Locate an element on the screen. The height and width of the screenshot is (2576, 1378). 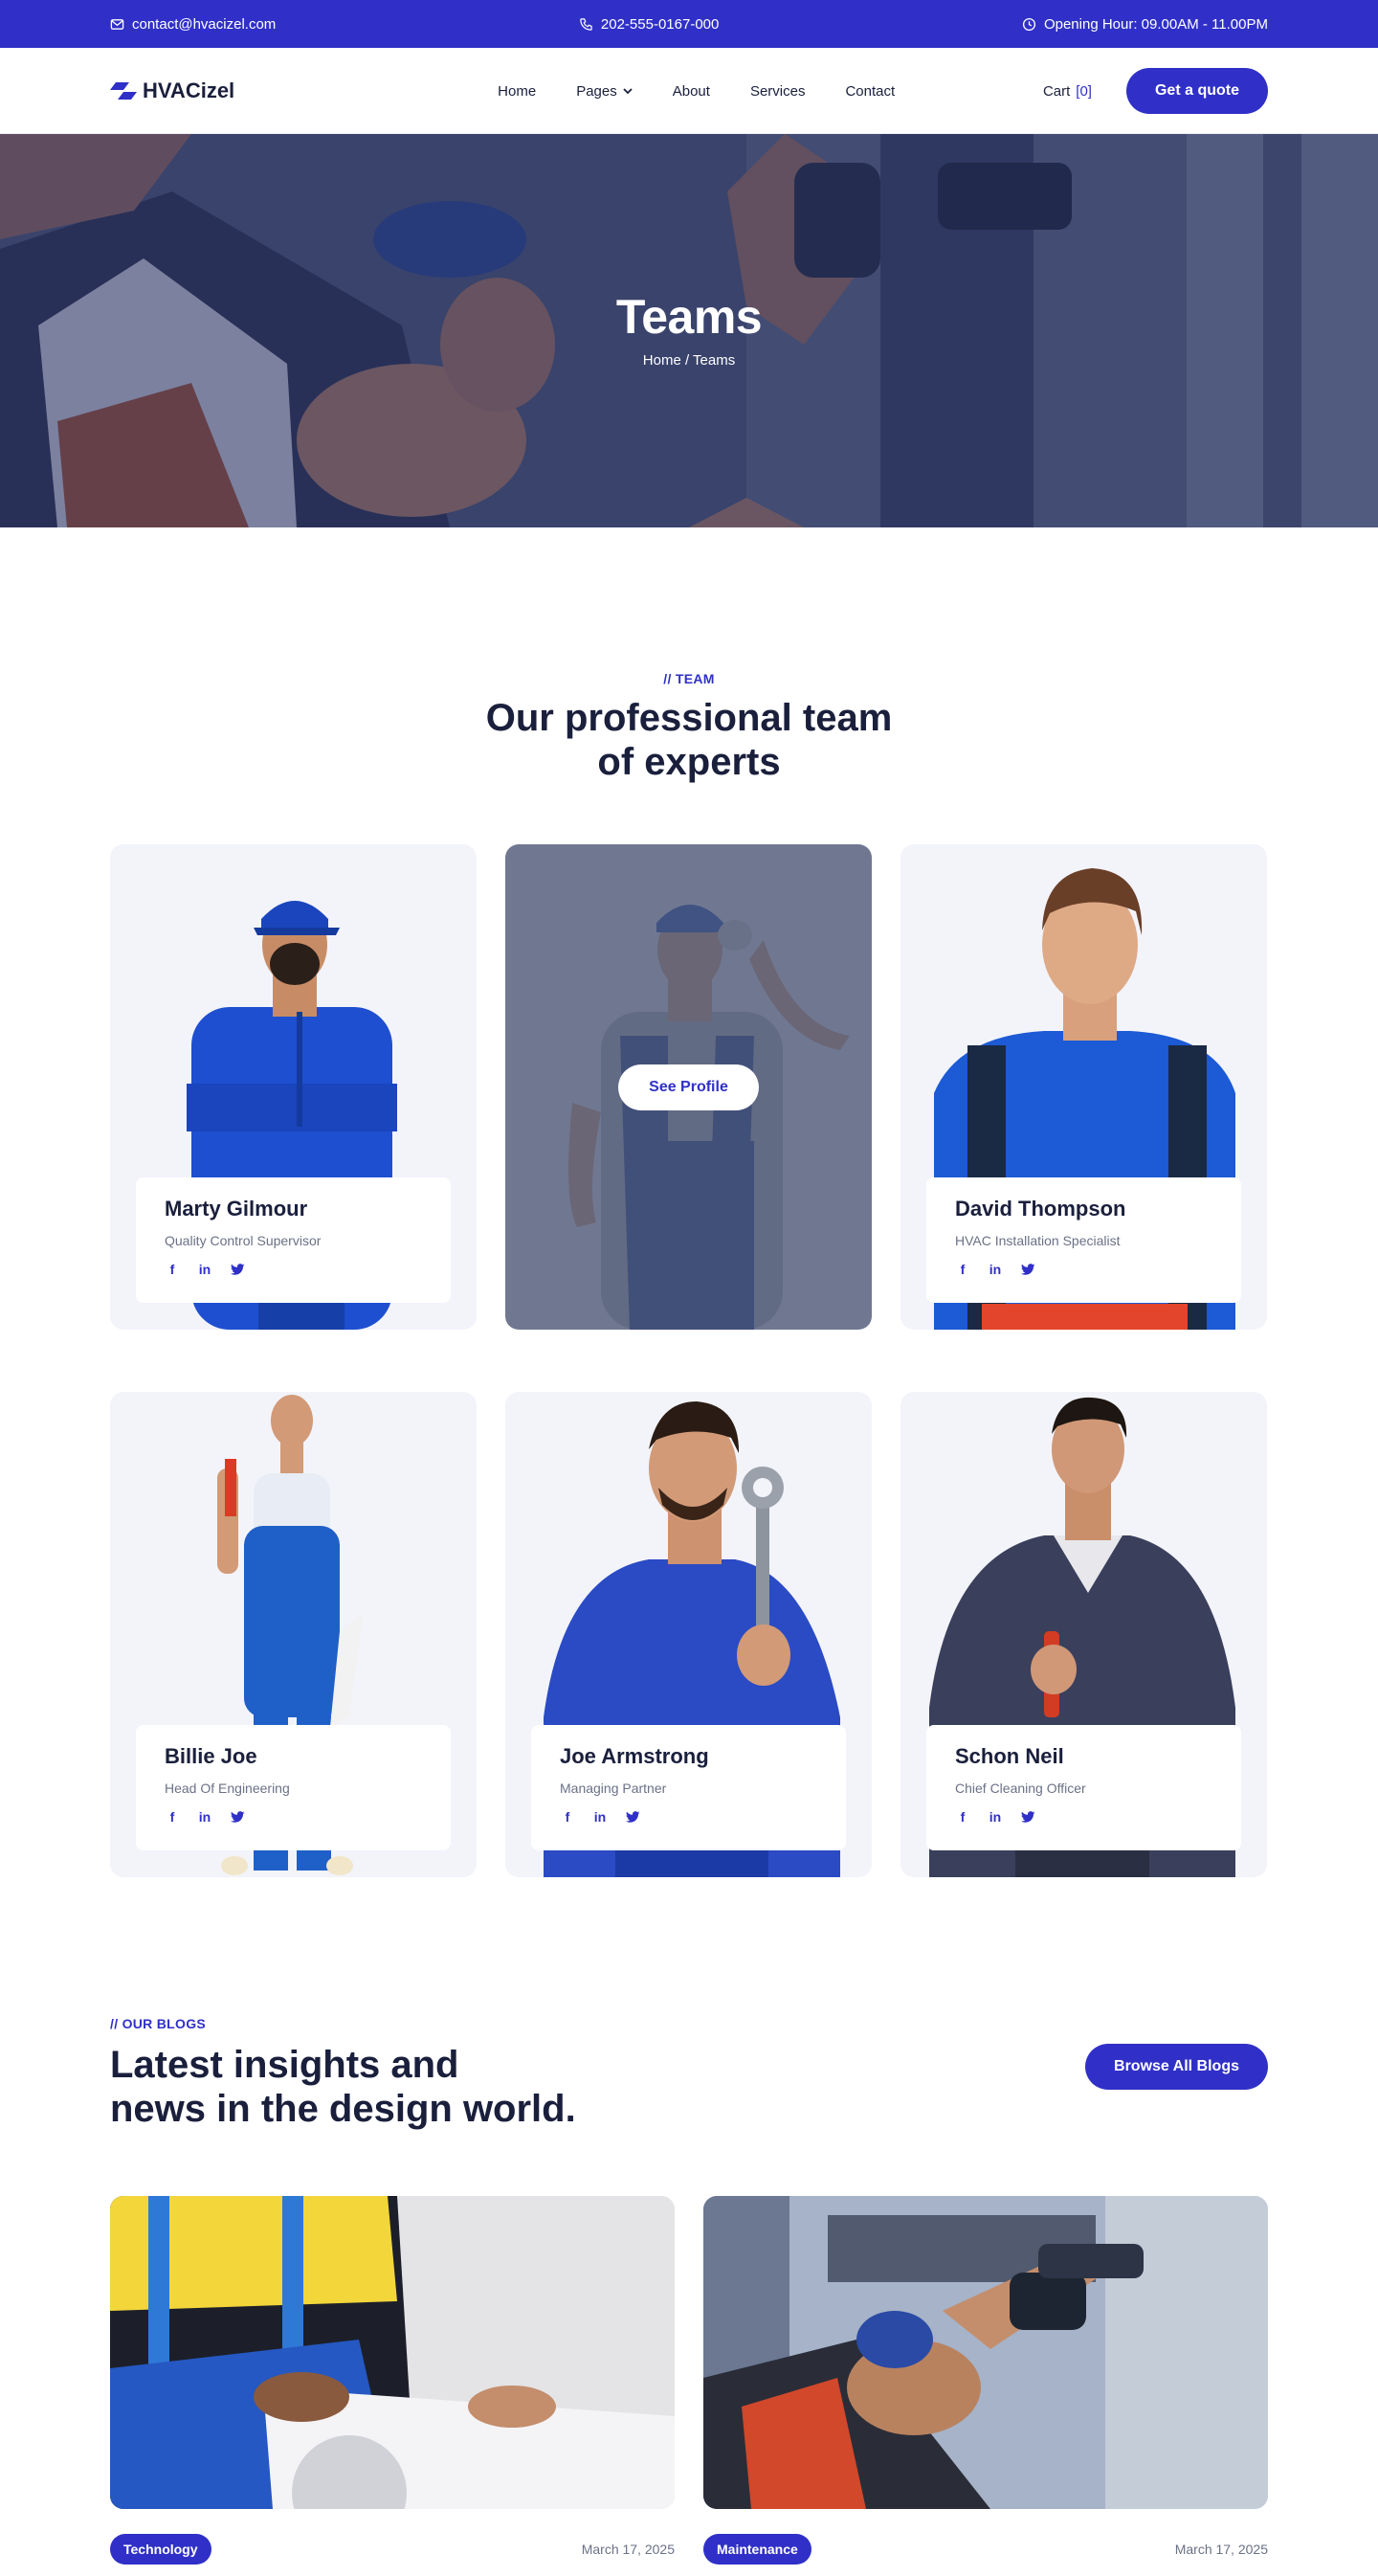
hours-text: Opening Hour: 09.00AM - 11.00PM is located at coordinates (1155, 24).